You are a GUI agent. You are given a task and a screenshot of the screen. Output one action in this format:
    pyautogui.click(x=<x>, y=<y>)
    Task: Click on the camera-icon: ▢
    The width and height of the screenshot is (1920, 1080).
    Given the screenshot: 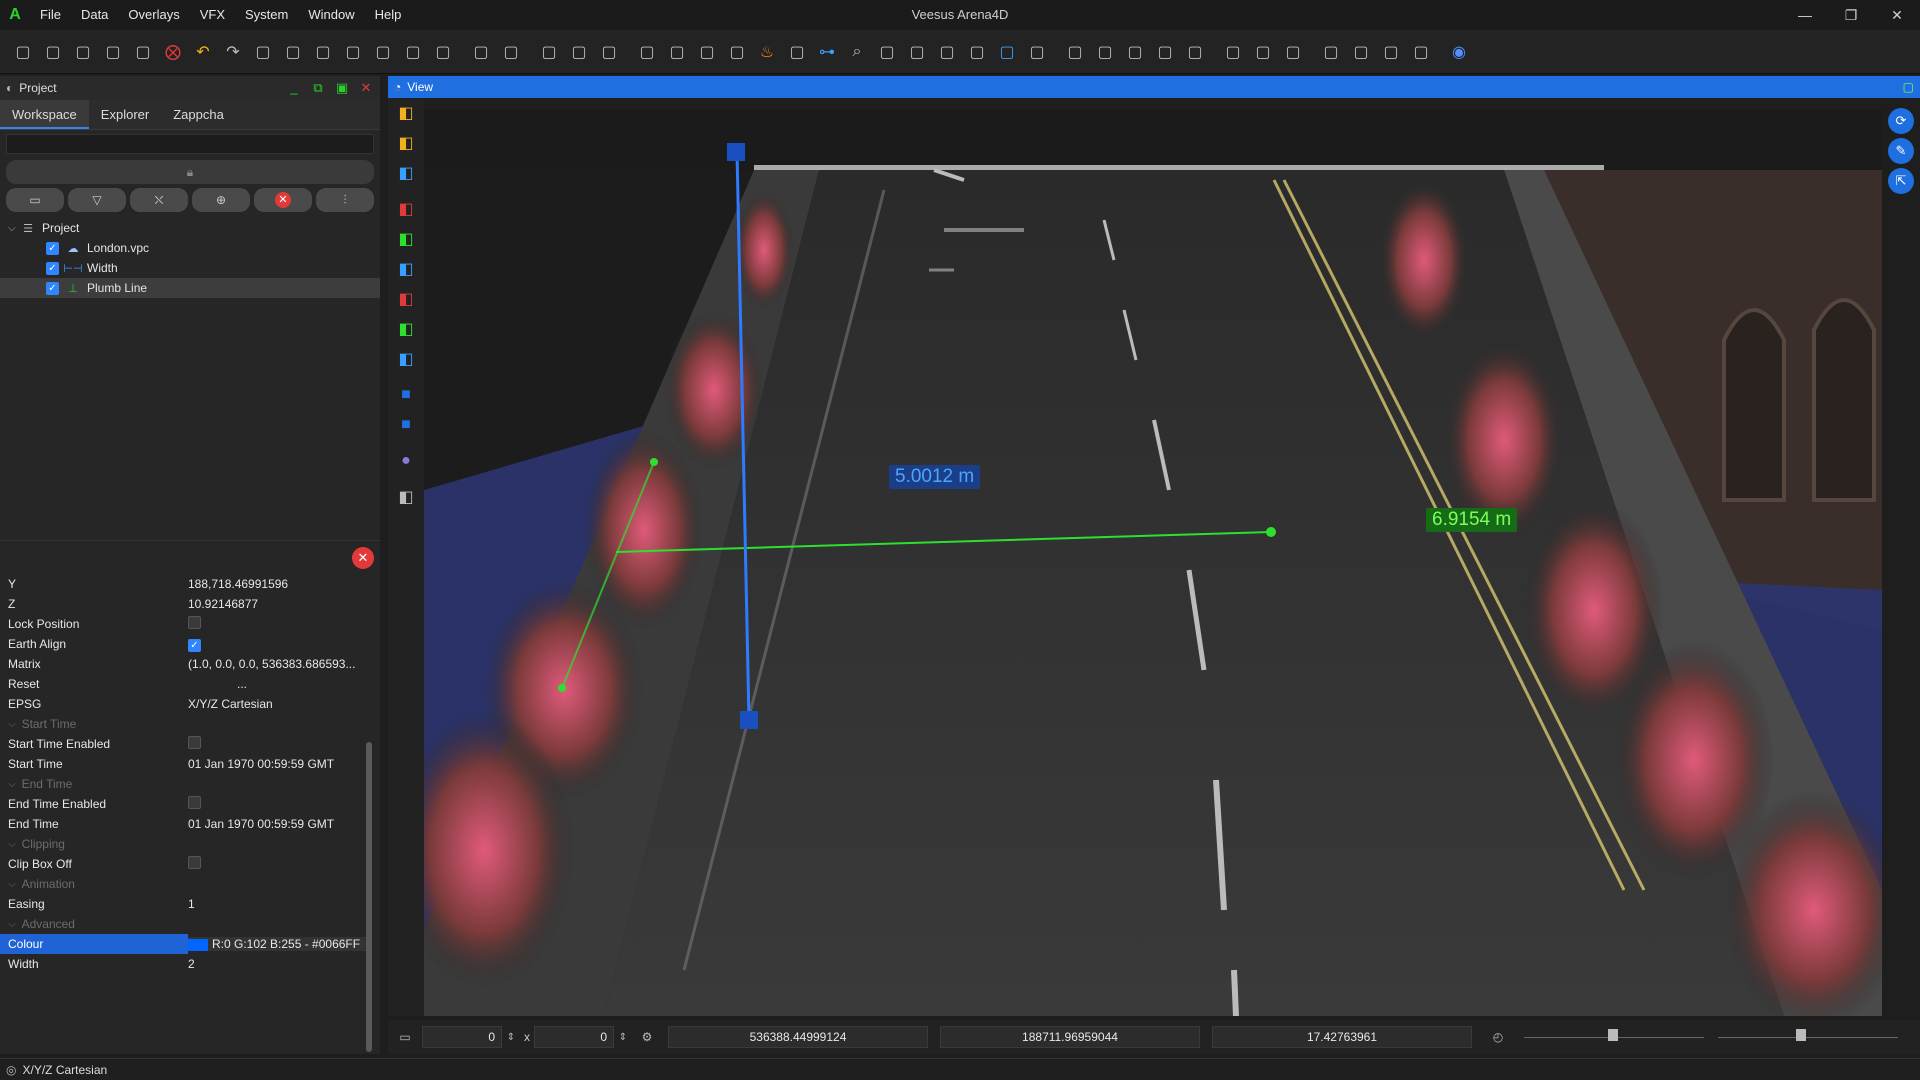 What is the action you would take?
    pyautogui.click(x=323, y=52)
    